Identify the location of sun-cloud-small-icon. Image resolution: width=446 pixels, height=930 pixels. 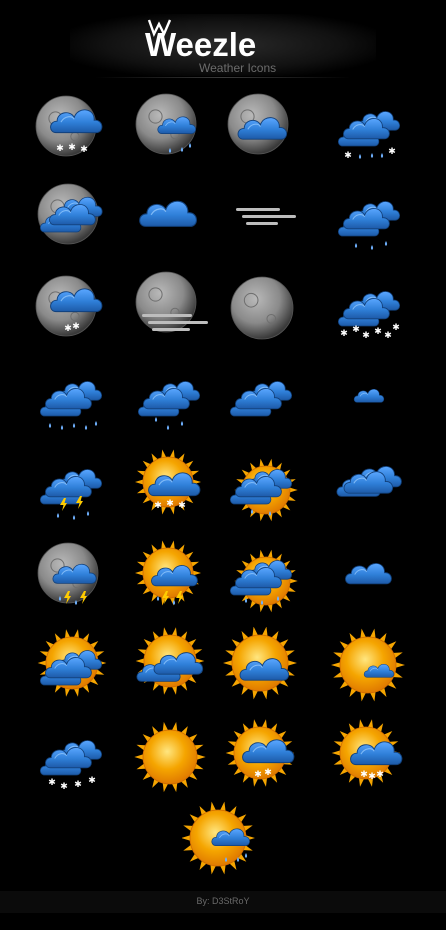
(370, 667).